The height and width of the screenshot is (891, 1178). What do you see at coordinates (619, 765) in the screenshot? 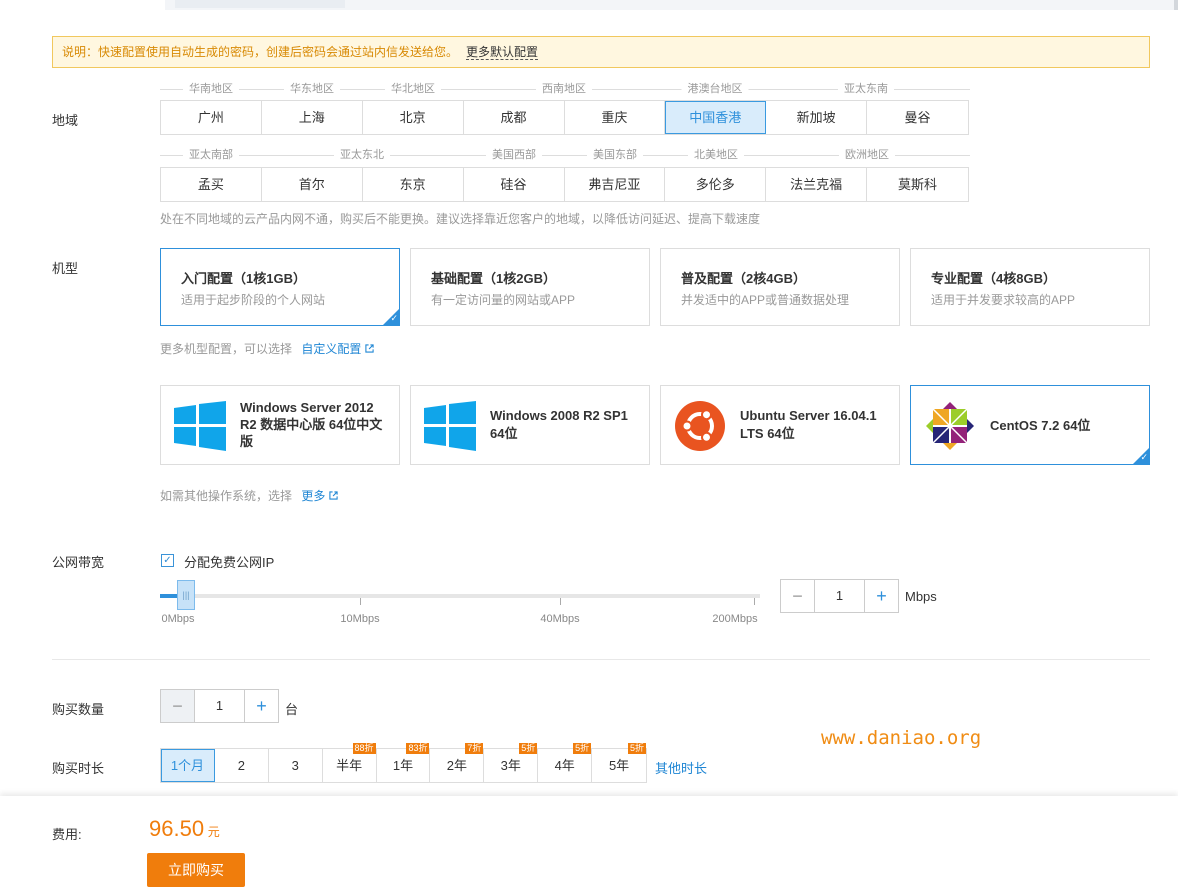
I see `duration-text: 5年` at bounding box center [619, 765].